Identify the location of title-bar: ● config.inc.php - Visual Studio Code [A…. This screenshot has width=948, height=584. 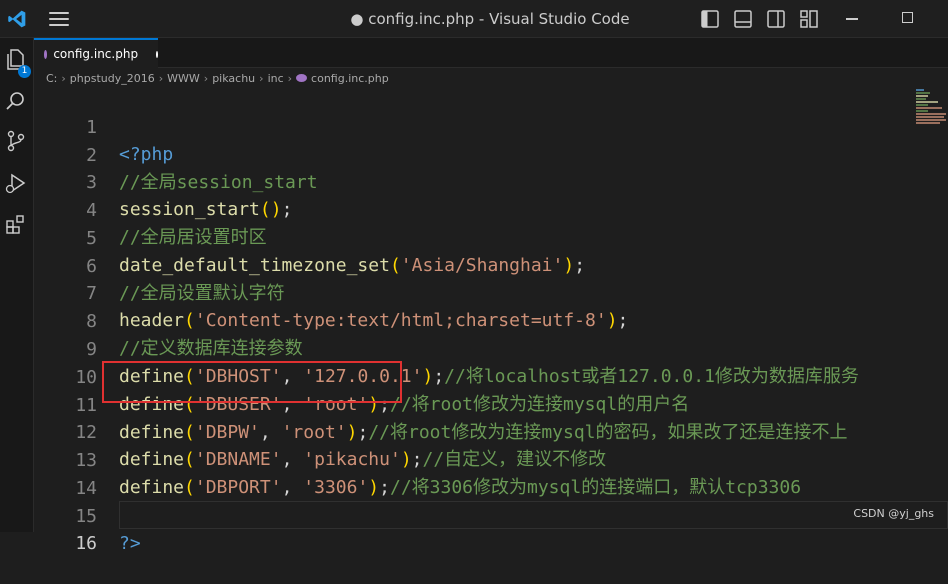
(474, 33).